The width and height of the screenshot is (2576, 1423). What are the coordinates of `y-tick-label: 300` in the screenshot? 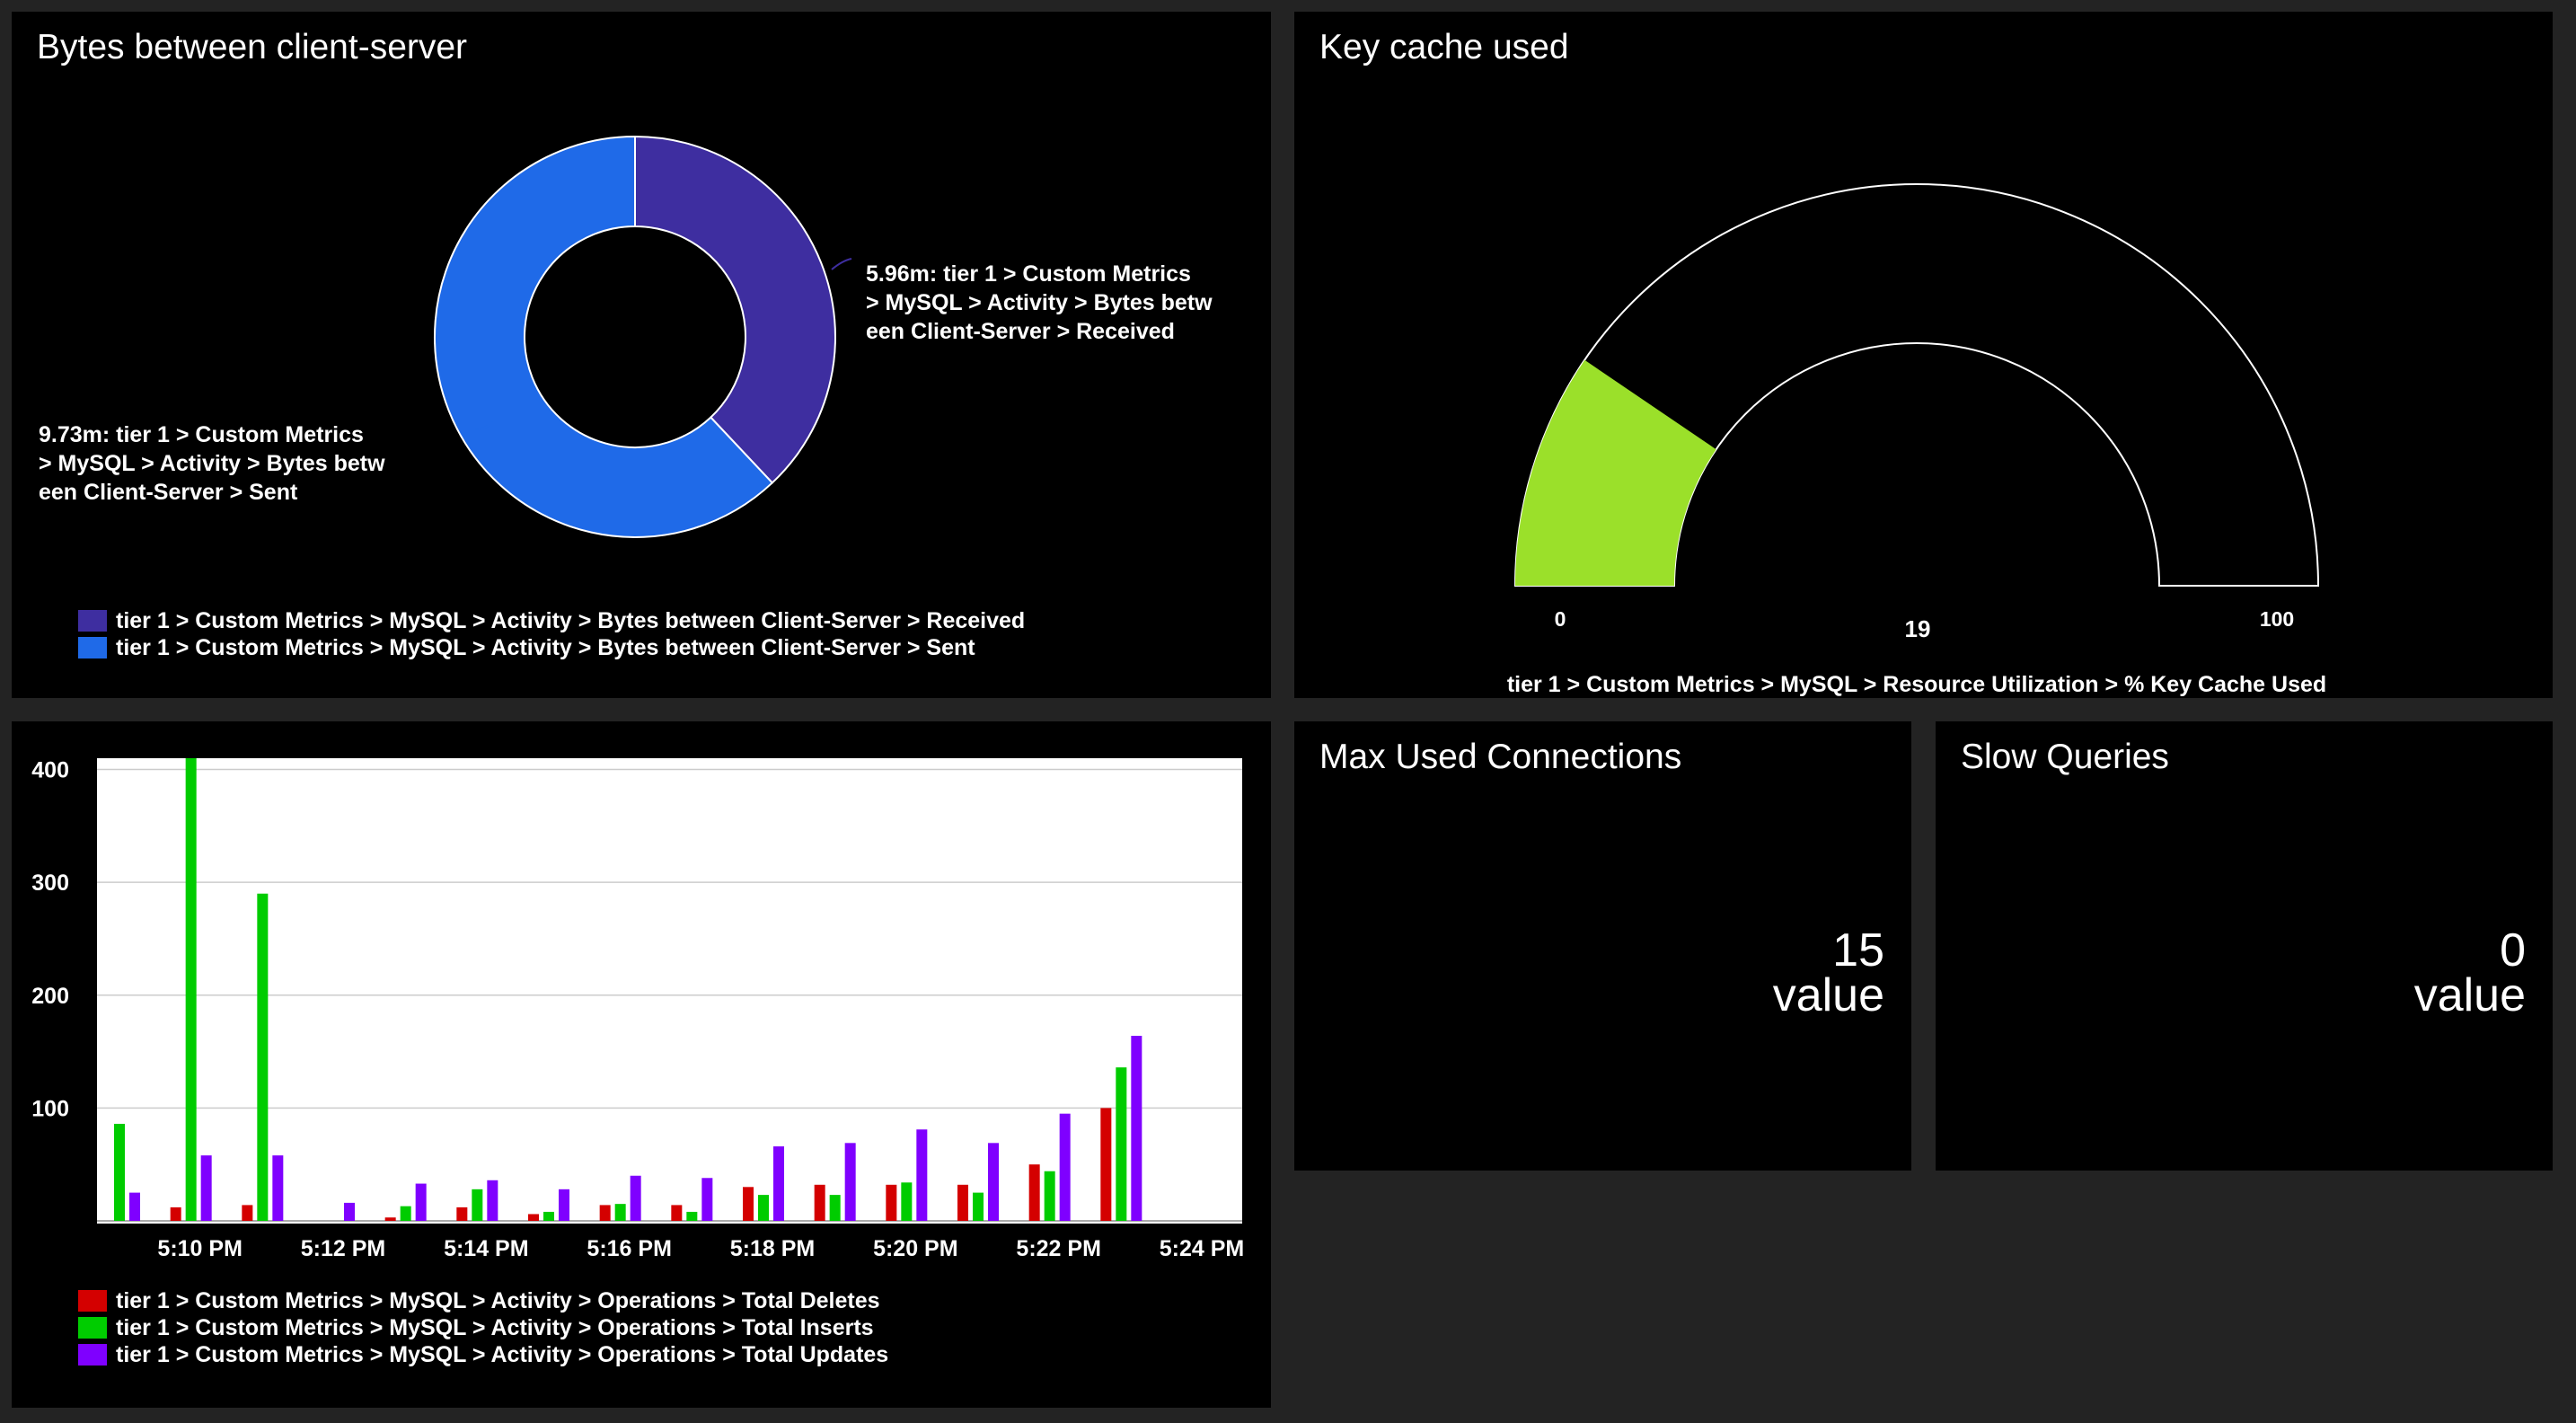 It's located at (50, 884).